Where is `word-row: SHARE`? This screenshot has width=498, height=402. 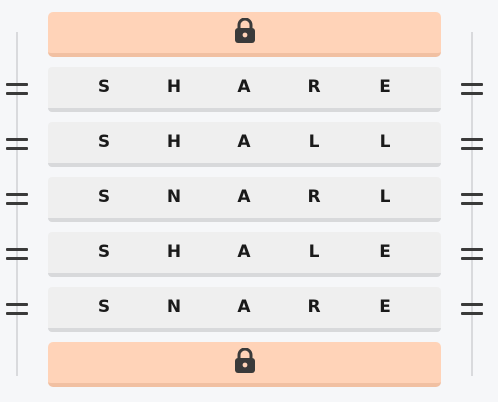
word-row: SHARE is located at coordinates (244, 89).